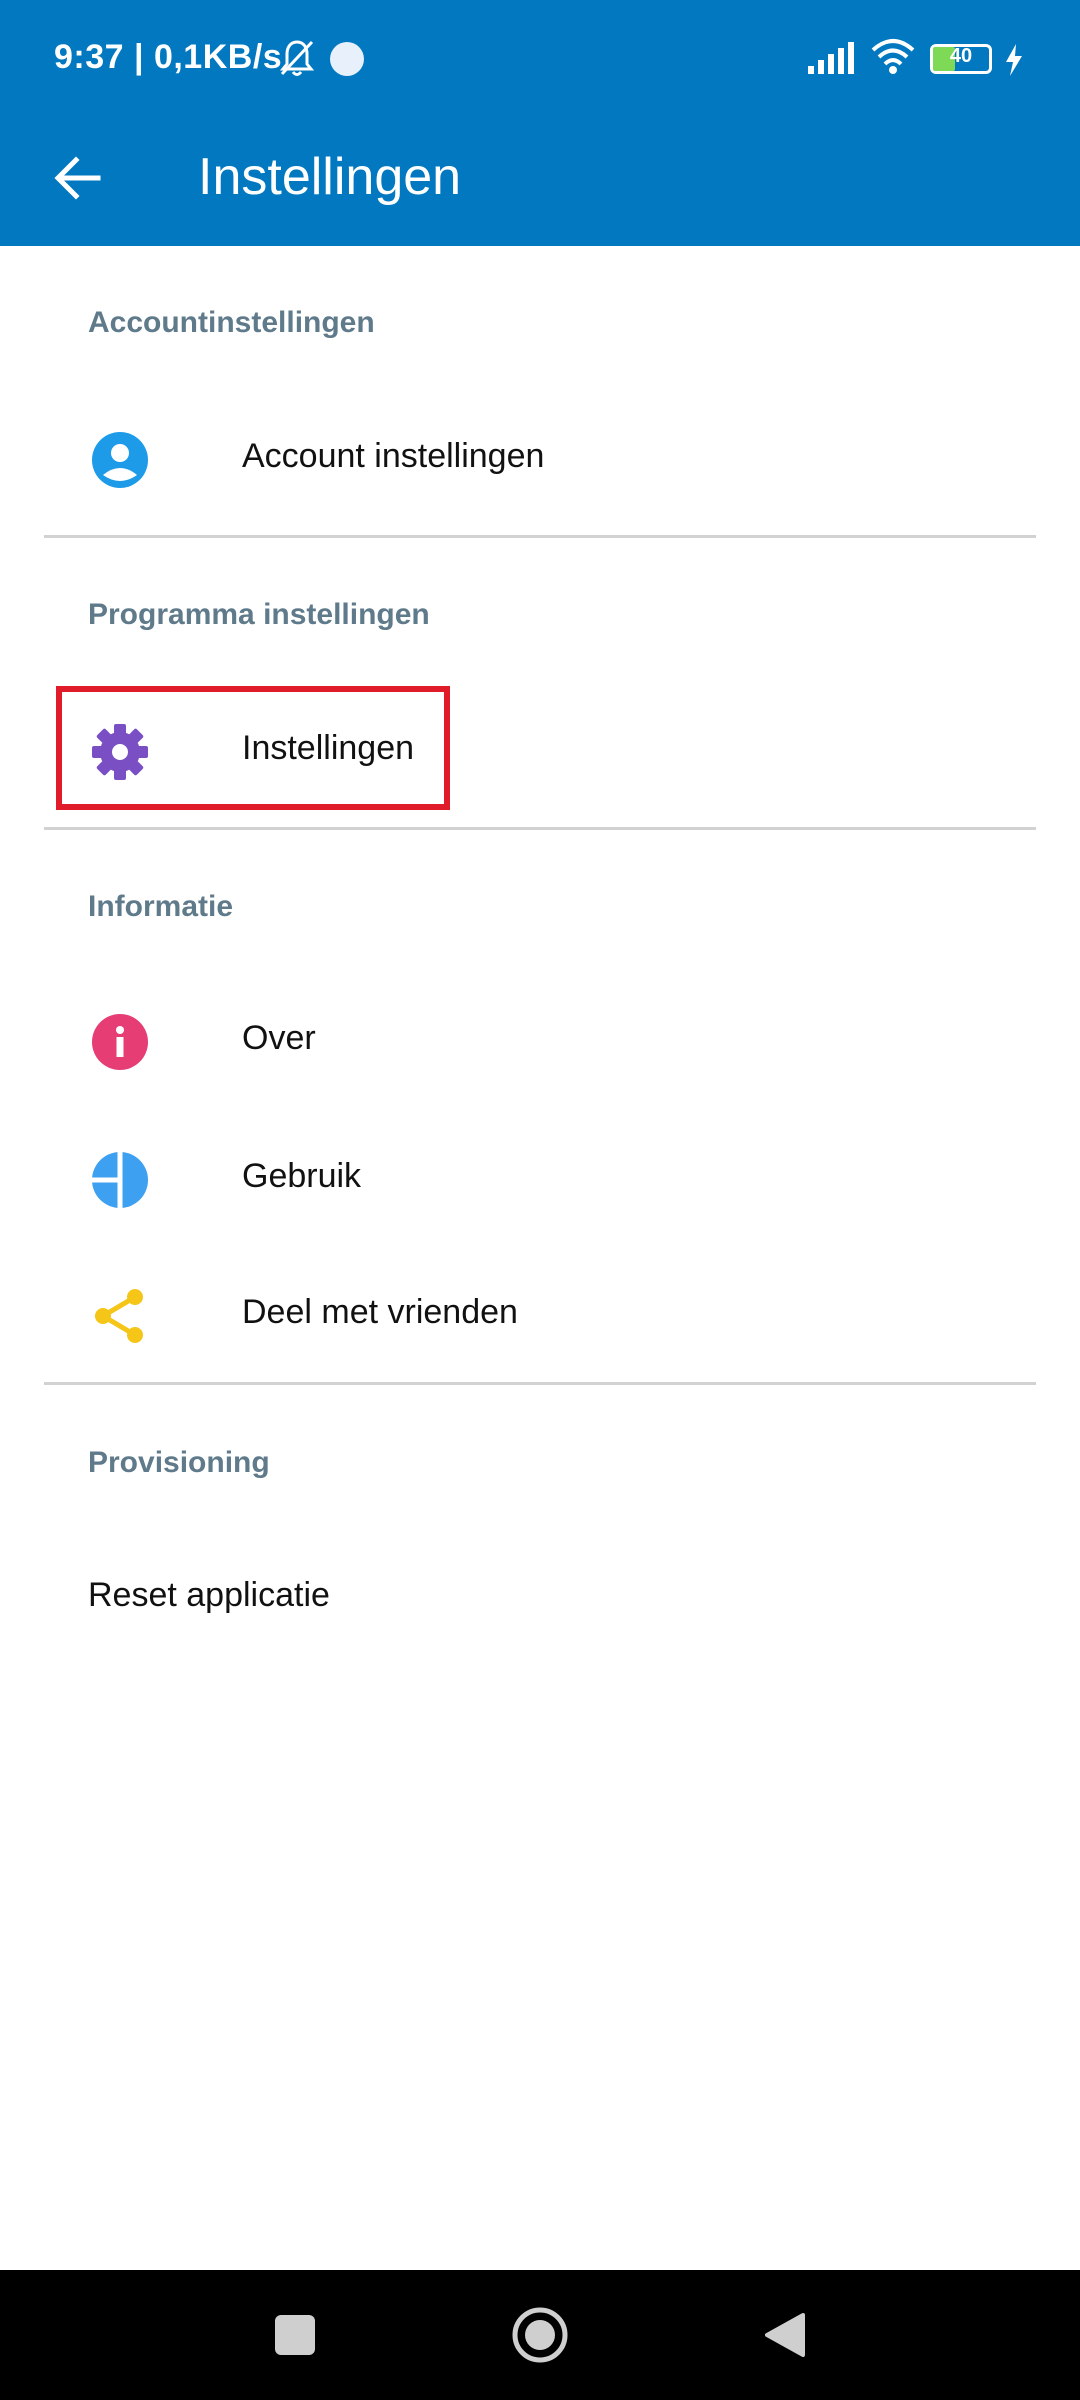  I want to click on toolbar: Instellingen, so click(540, 184).